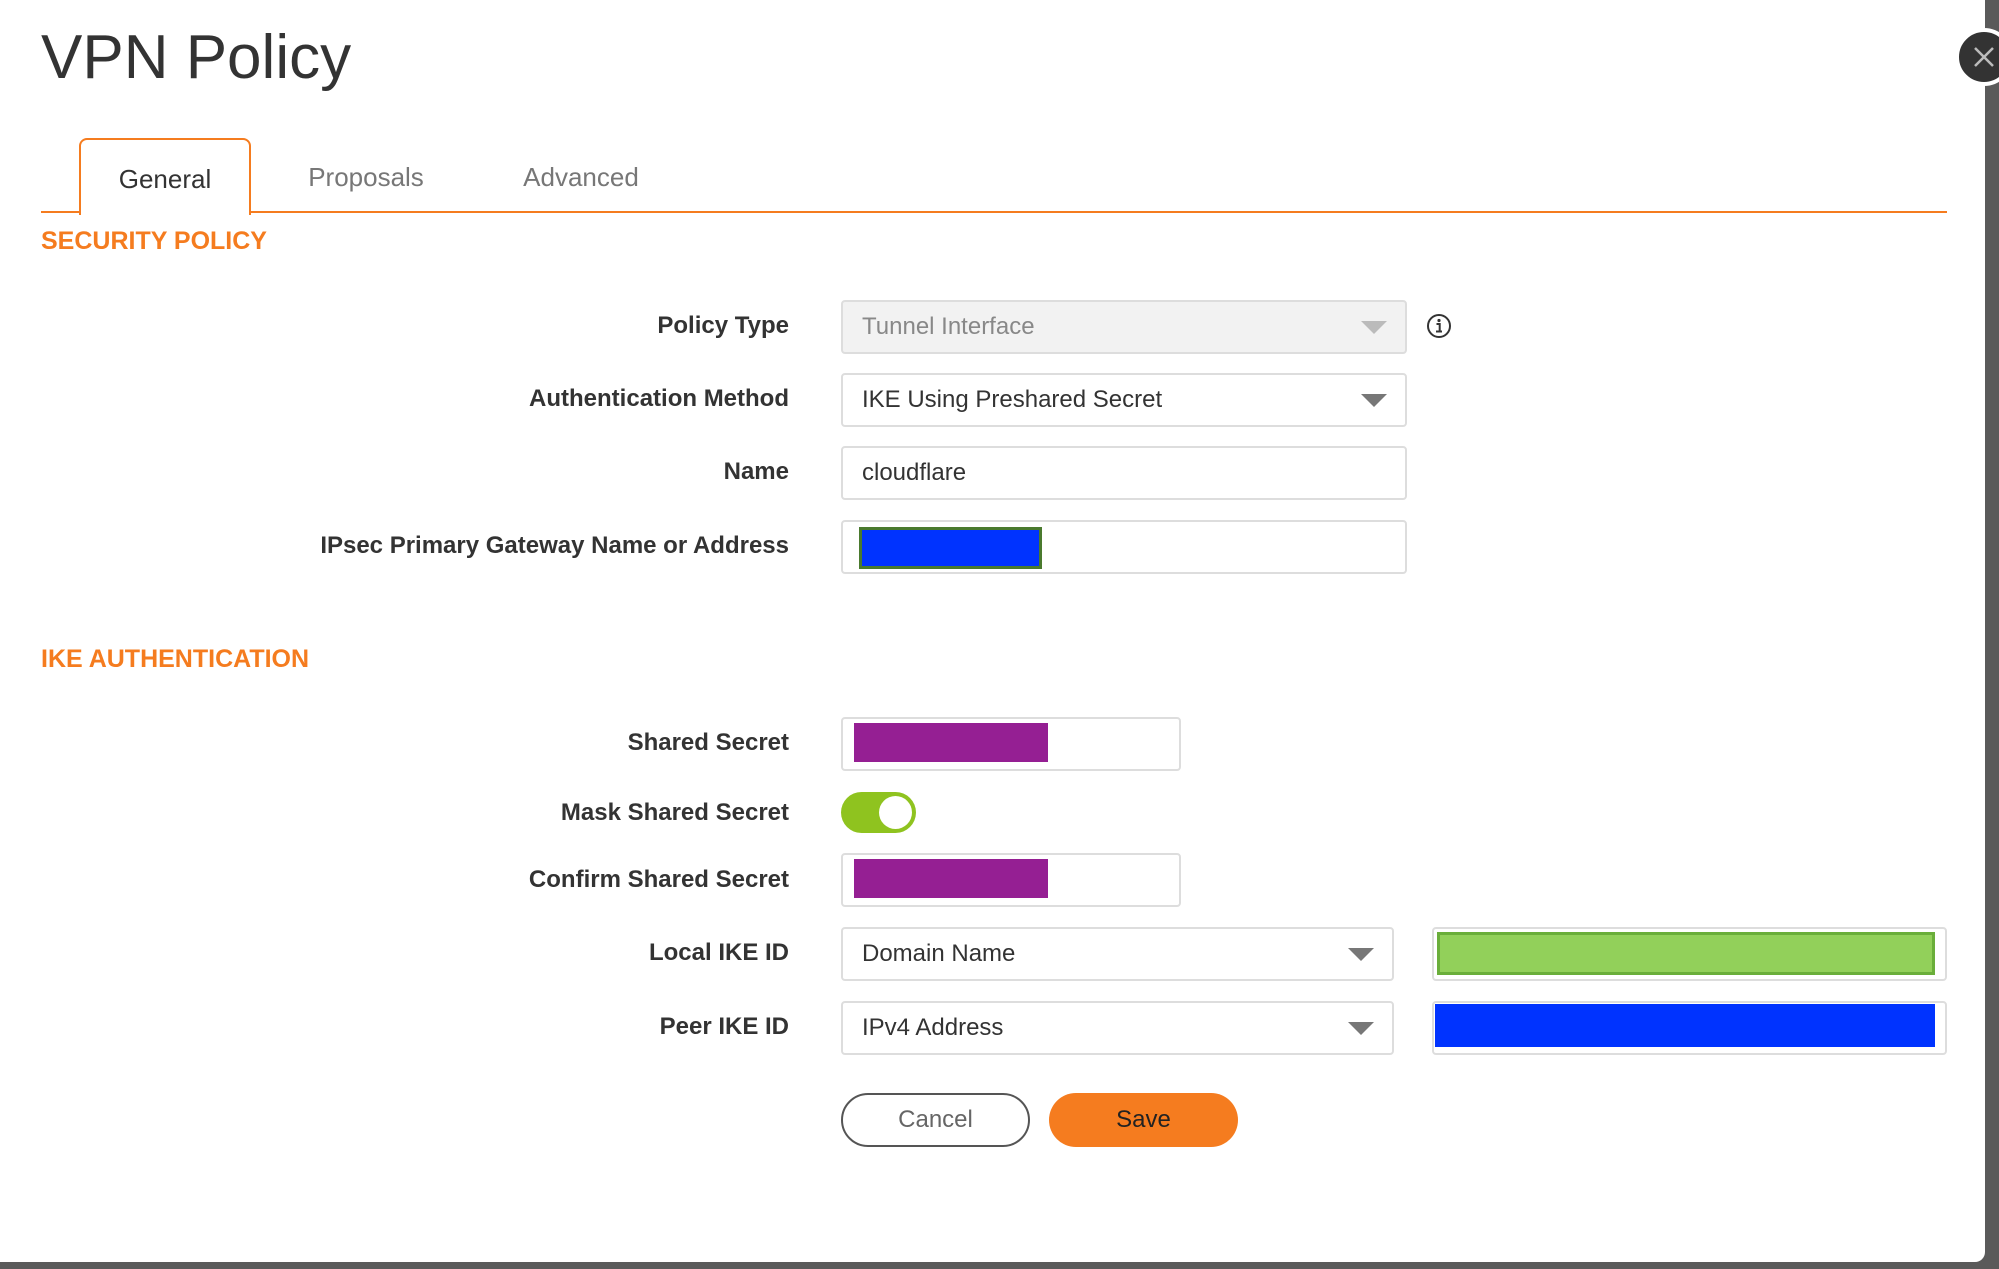  Describe the element at coordinates (1143, 1120) in the screenshot. I see `save-button: Save` at that location.